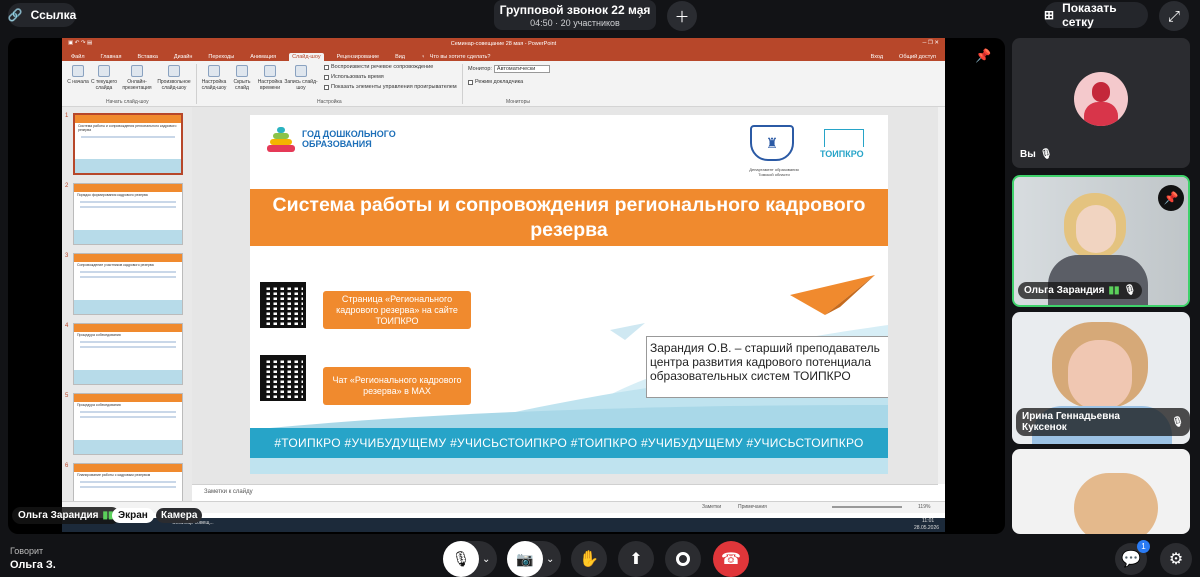 This screenshot has height=577, width=1200. What do you see at coordinates (221, 57) in the screenshot?
I see `tab-transitions: Переходы` at bounding box center [221, 57].